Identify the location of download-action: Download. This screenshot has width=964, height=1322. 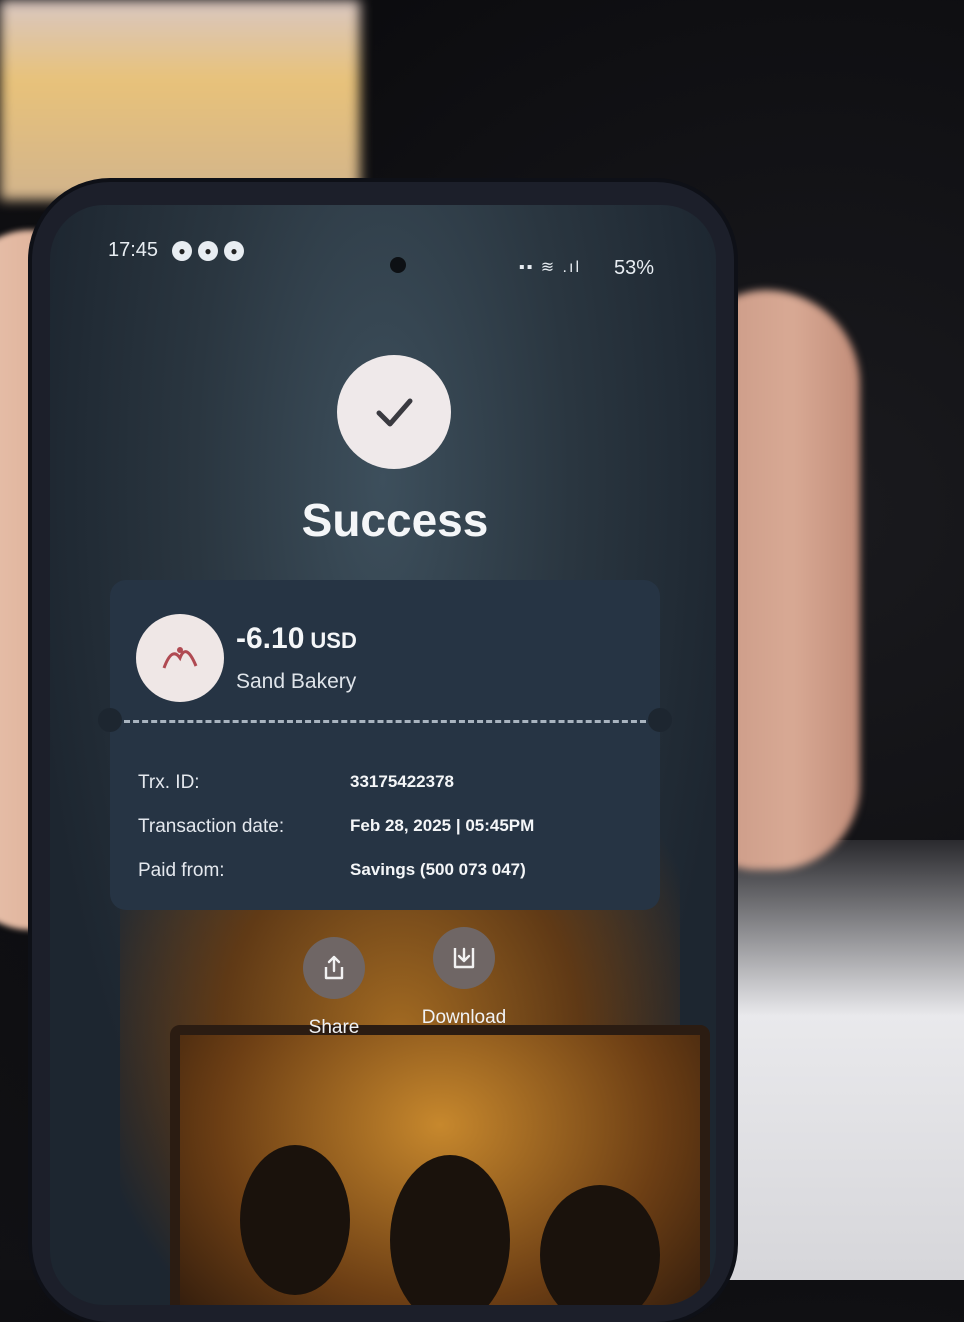
(464, 978).